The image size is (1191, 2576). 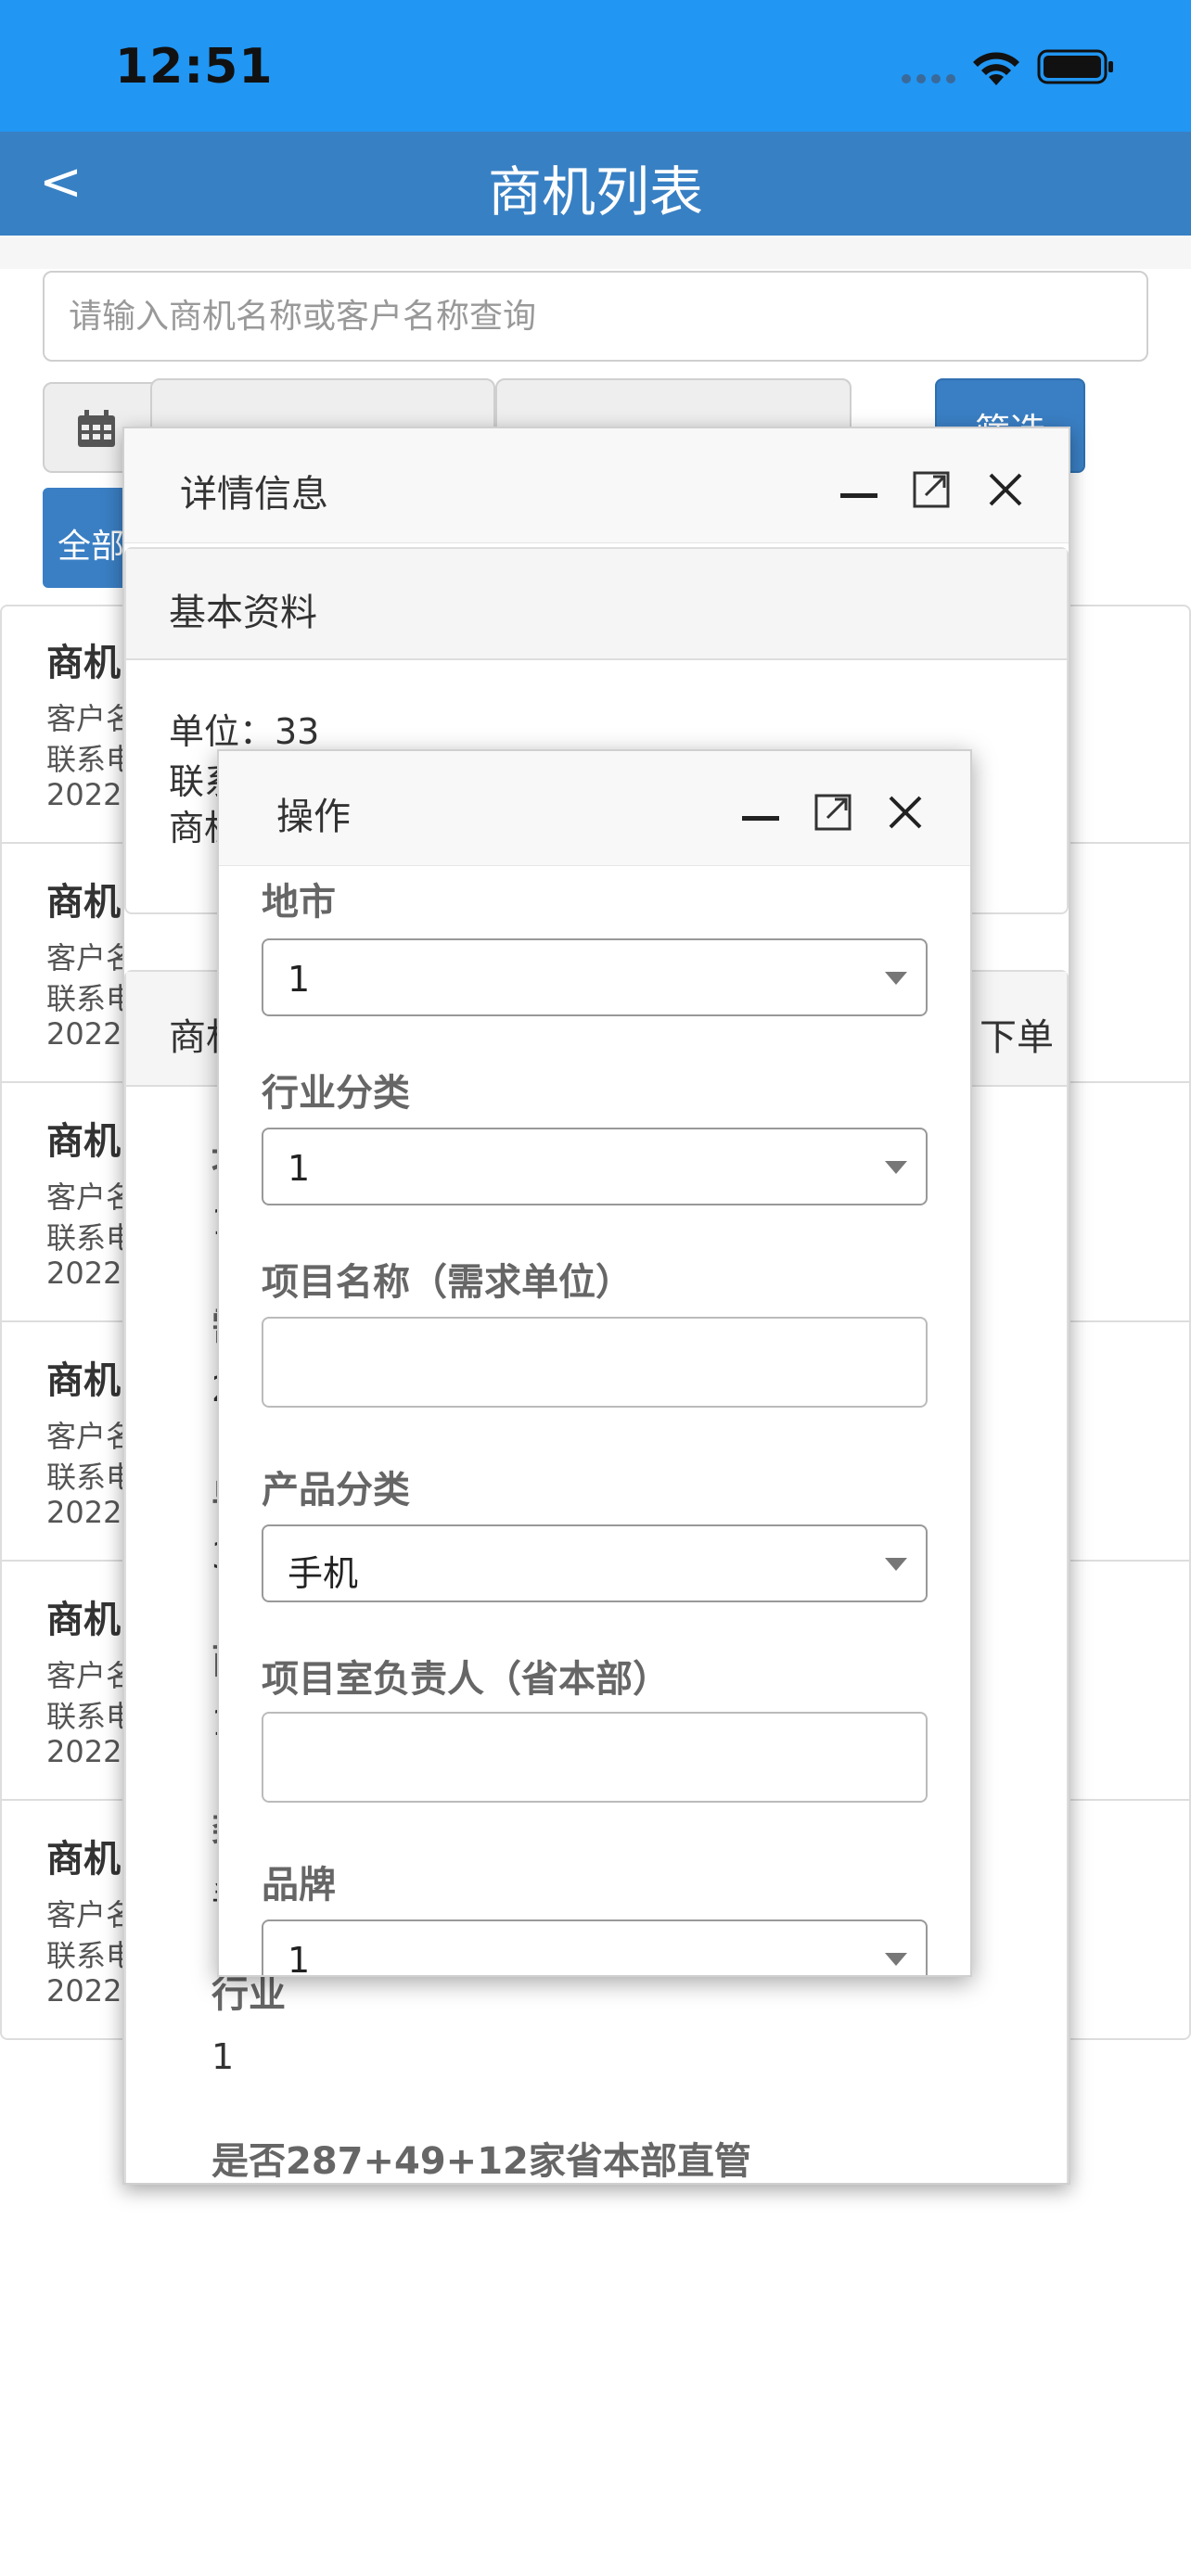 I want to click on wifi-icon, so click(x=996, y=68).